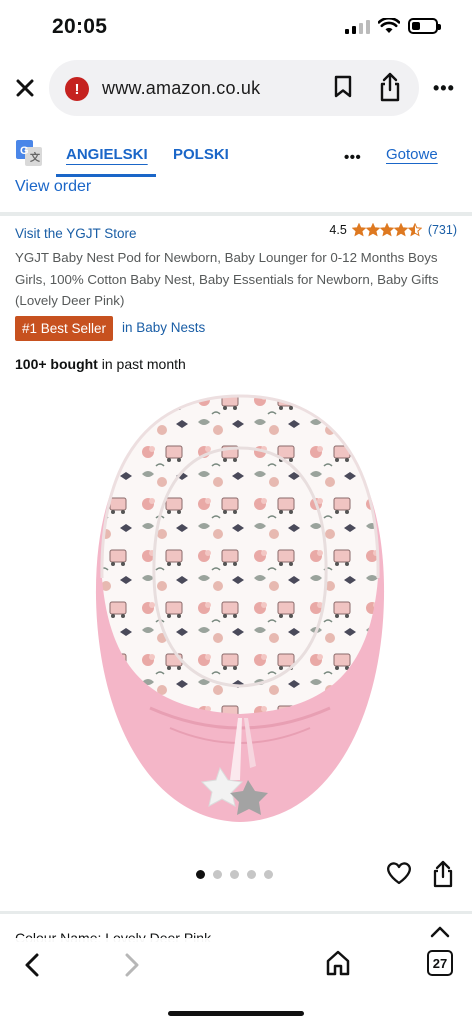  What do you see at coordinates (338, 230) in the screenshot?
I see `rating-value: 4.5` at bounding box center [338, 230].